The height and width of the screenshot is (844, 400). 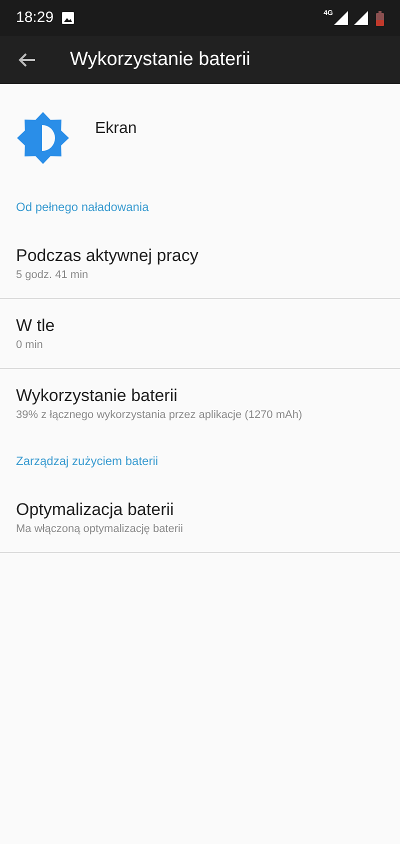 I want to click on preference-item: Optymalizacja baterii Ma włączoną optymalizację baterii, so click(x=200, y=517).